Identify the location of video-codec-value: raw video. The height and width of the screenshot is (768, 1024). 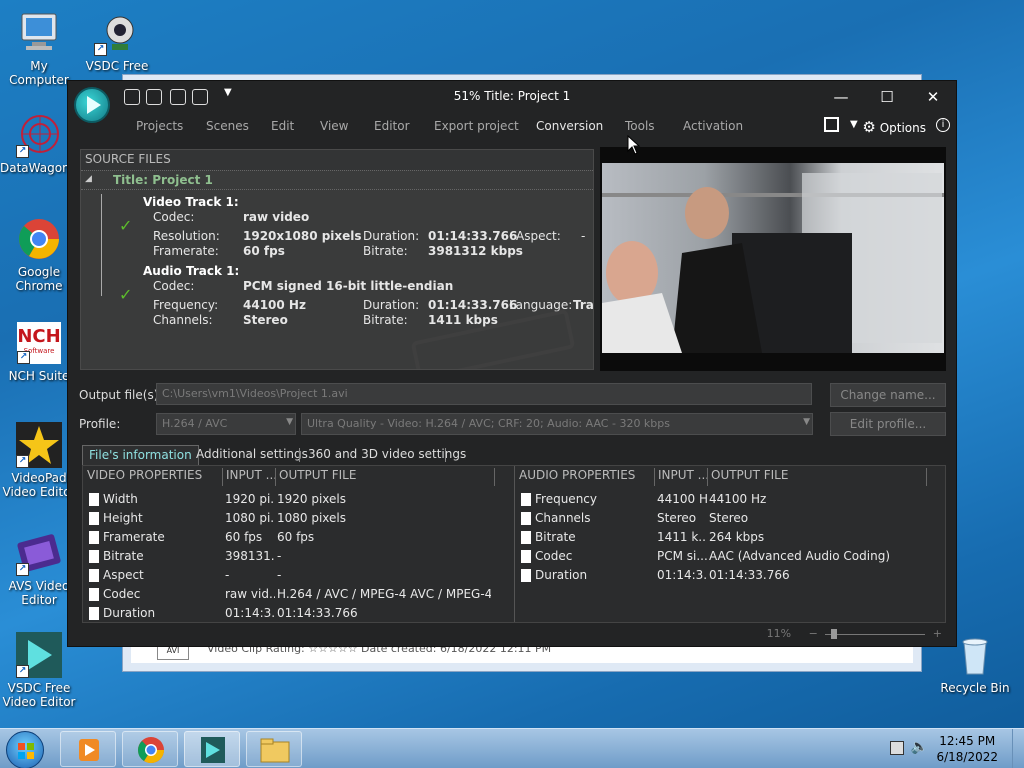
(276, 217).